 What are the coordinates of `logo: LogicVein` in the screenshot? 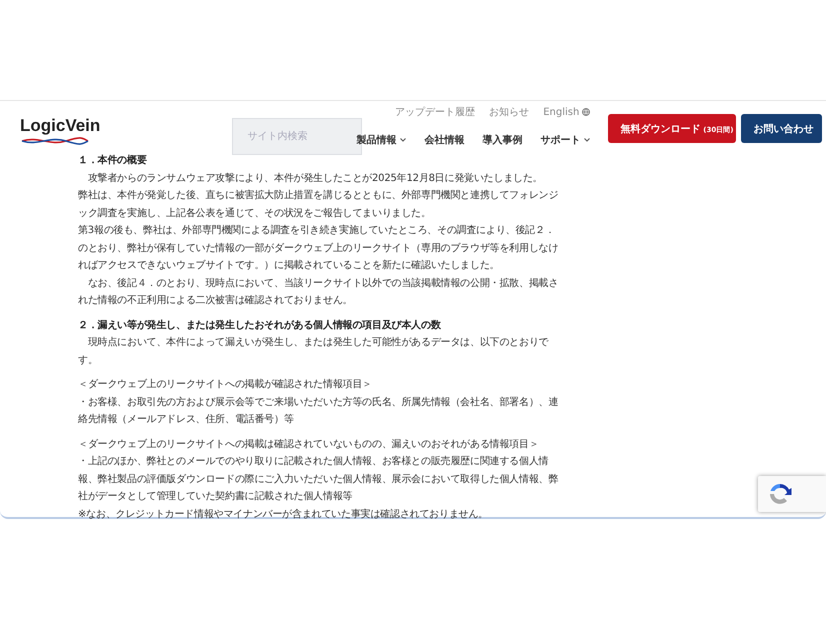 It's located at (60, 130).